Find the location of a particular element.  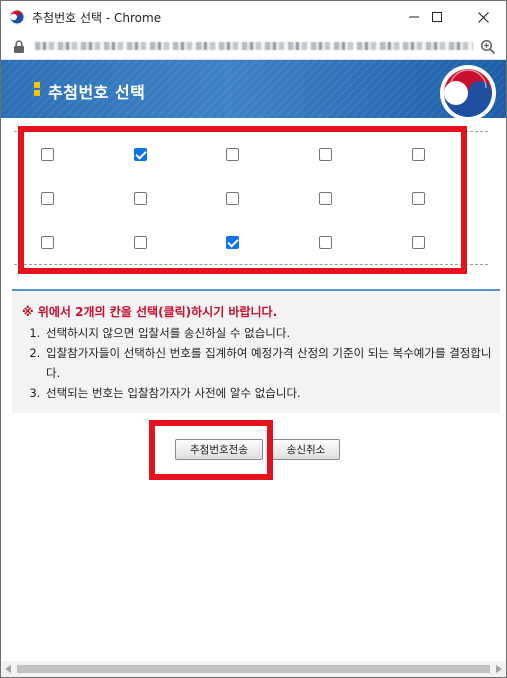

zoom-icon is located at coordinates (488, 47).